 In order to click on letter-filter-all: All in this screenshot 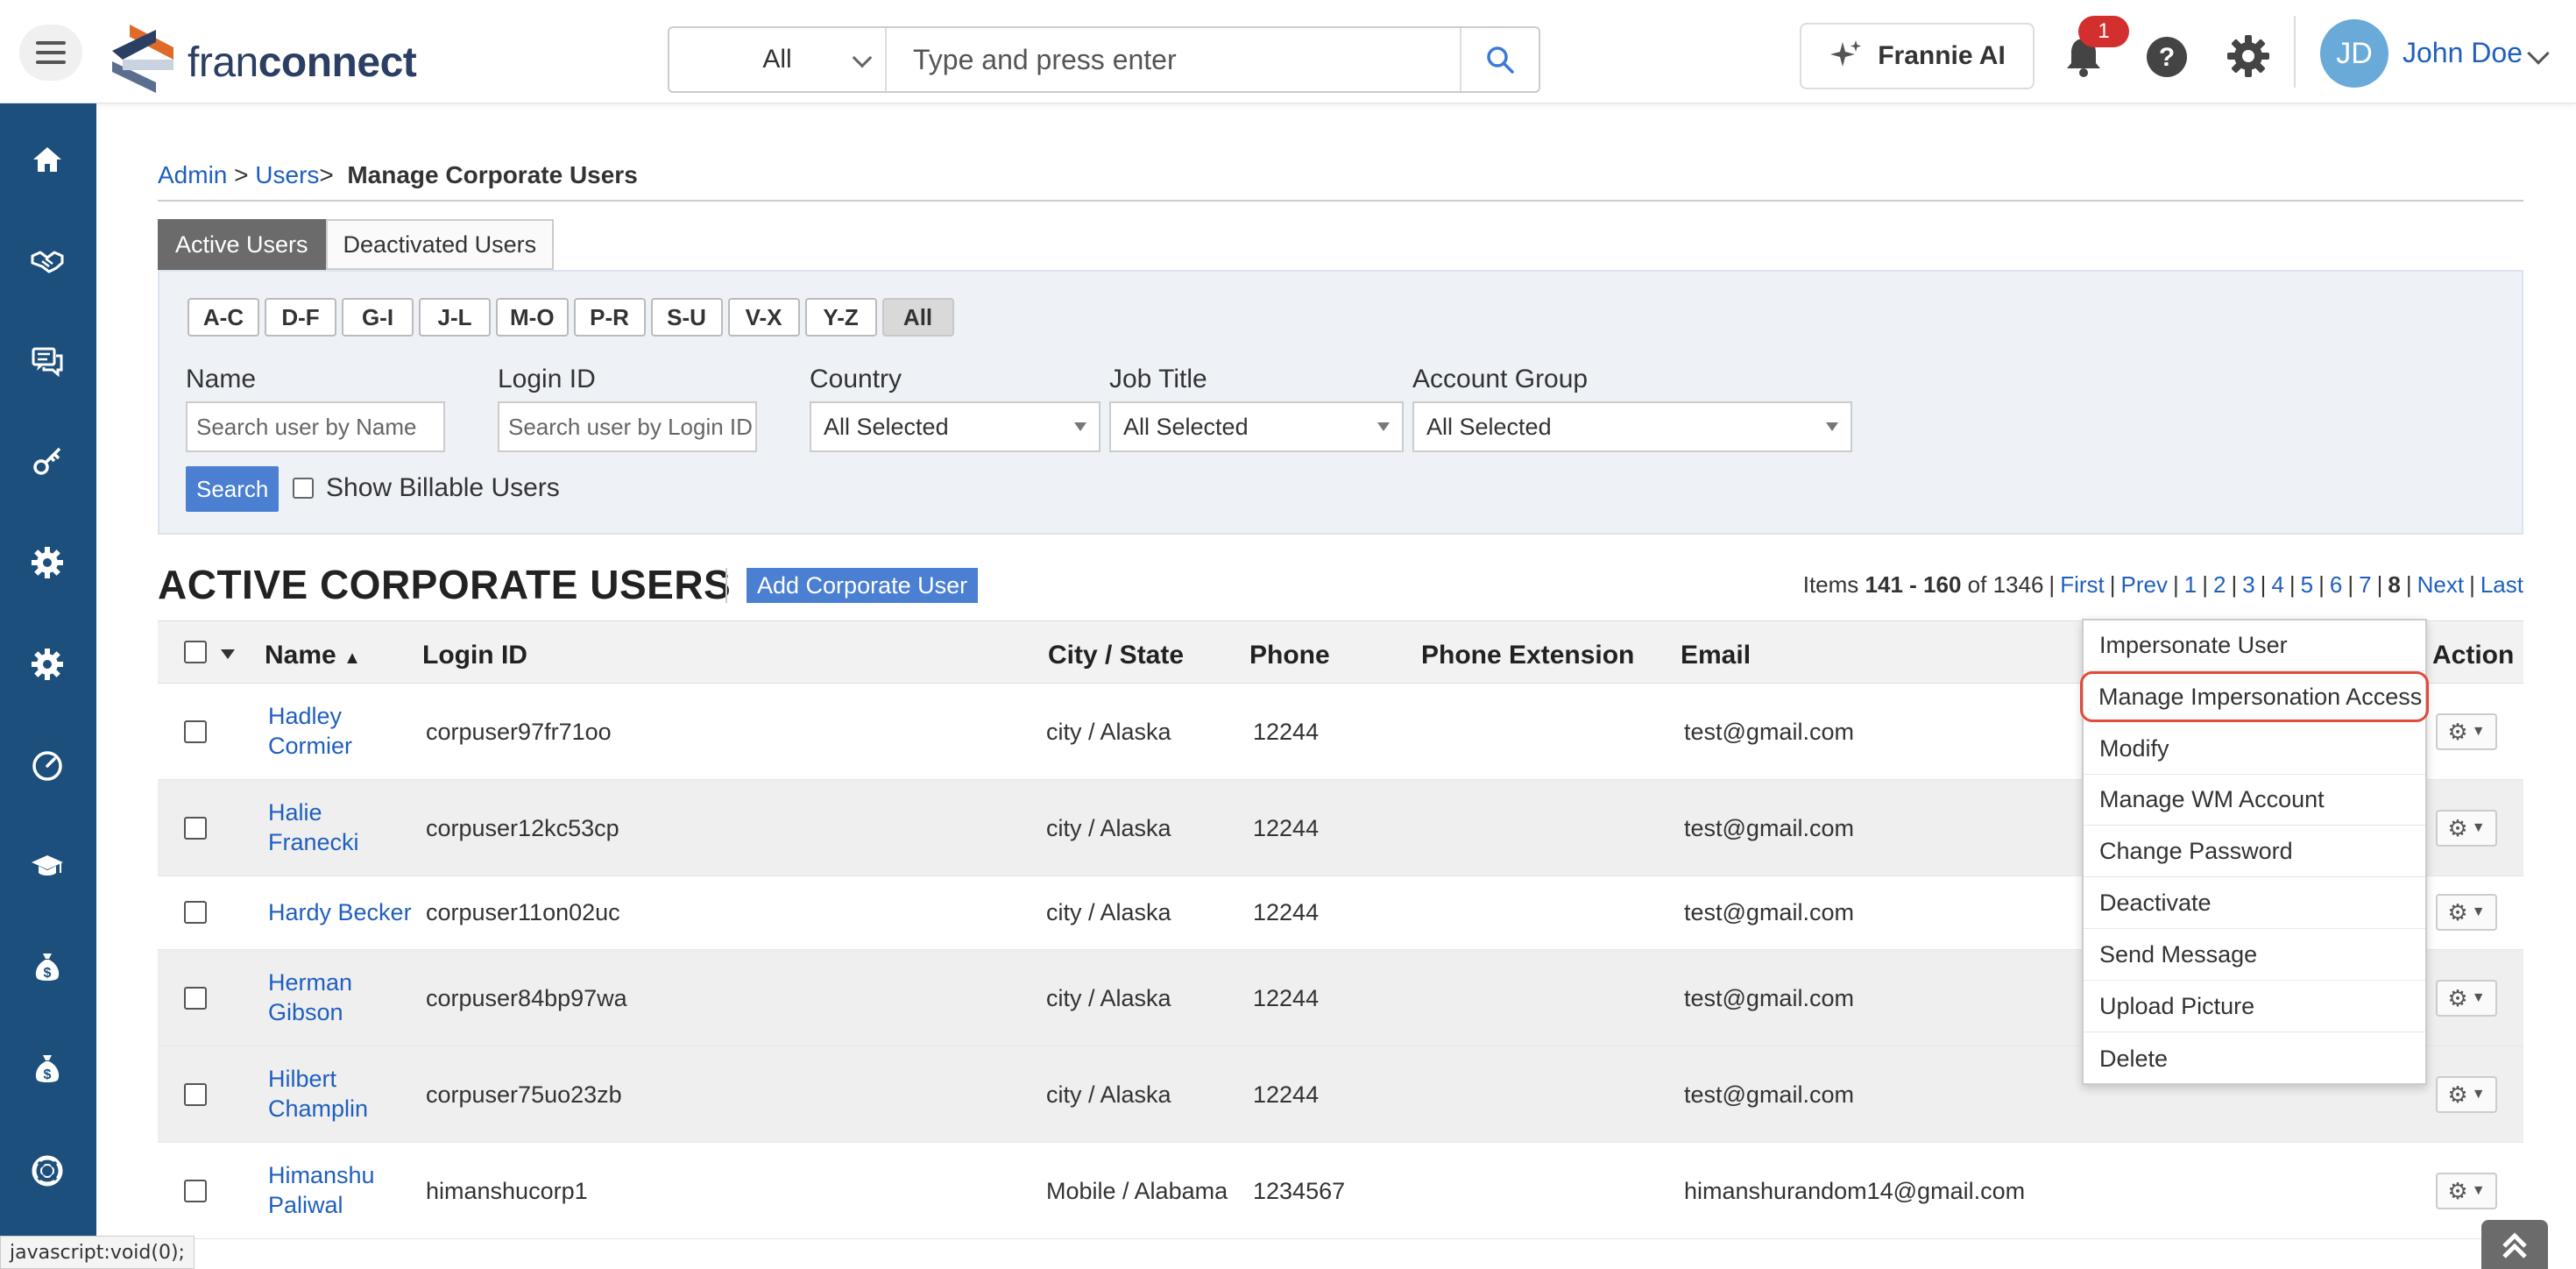, I will do `click(917, 317)`.